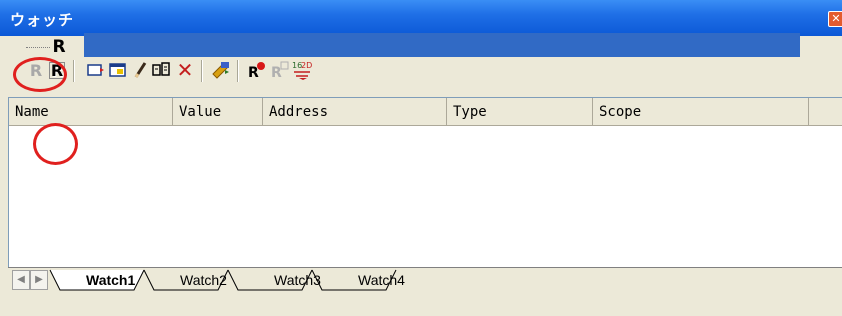 This screenshot has width=842, height=316. Describe the element at coordinates (329, 143) in the screenshot. I see `cell-address: { 00001020 }` at that location.